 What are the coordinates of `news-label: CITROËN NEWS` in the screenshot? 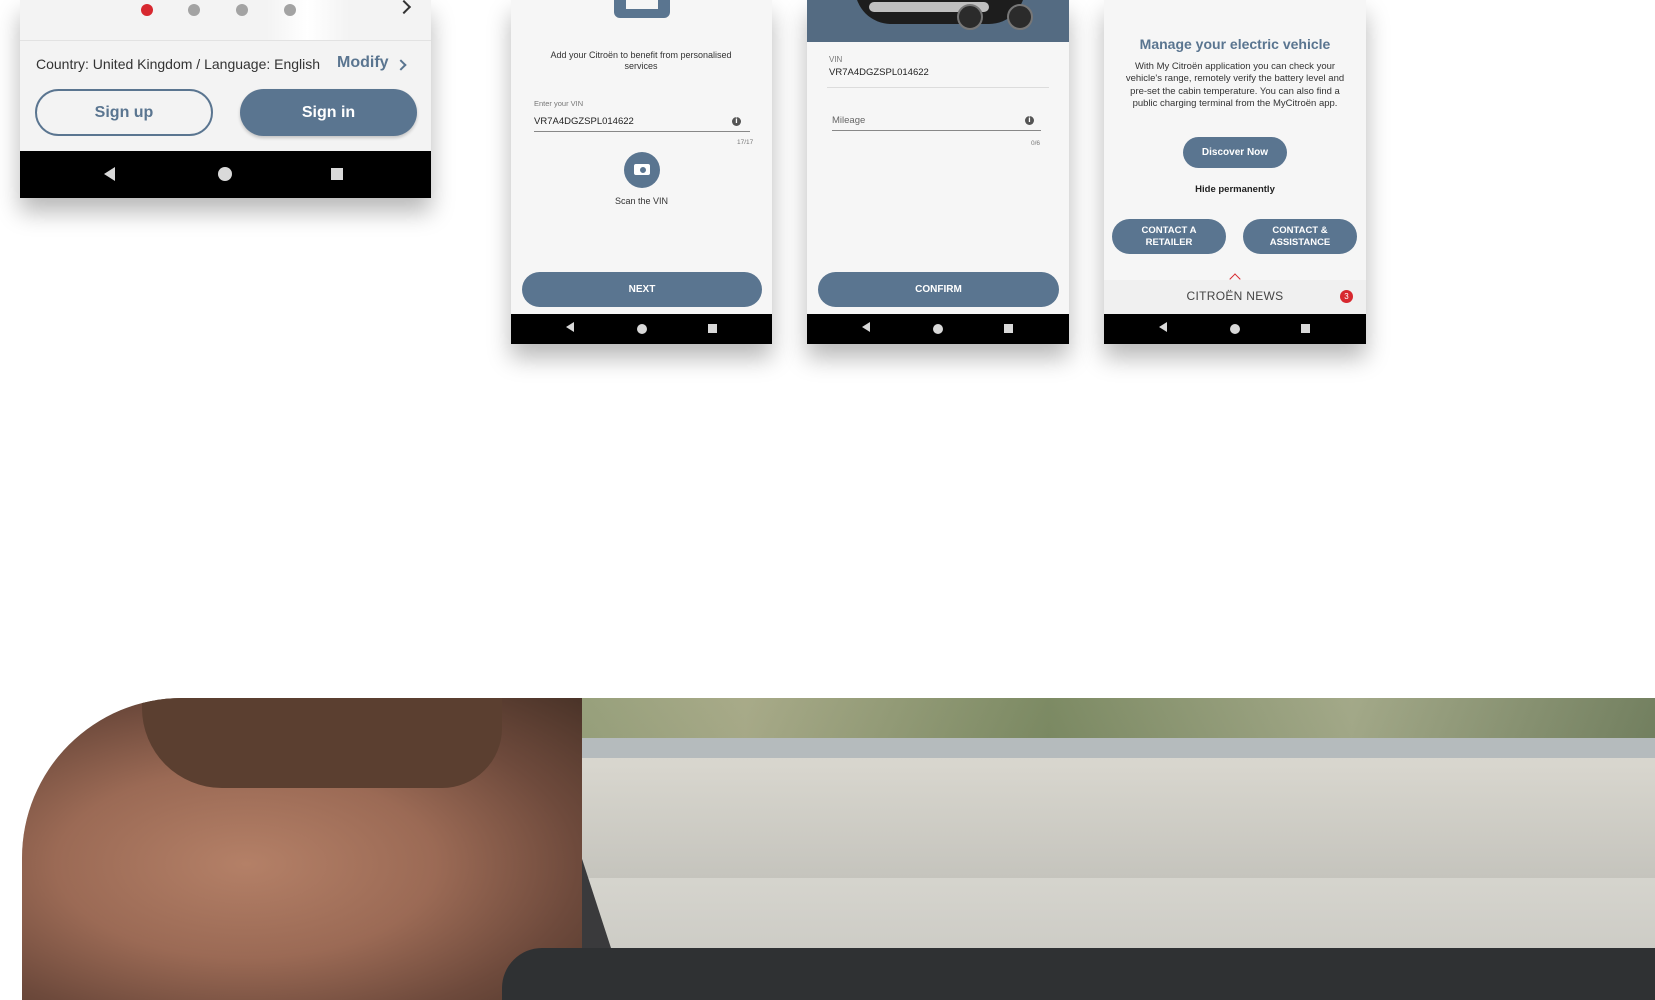 It's located at (1235, 296).